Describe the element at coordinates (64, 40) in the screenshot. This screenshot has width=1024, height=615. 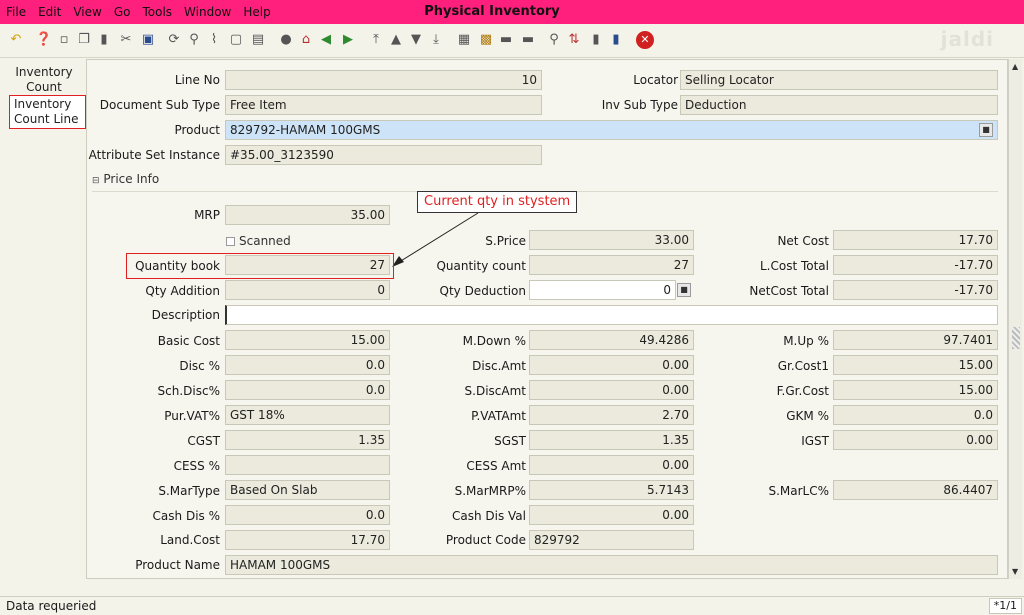
I see `new-record-icon: ▫` at that location.